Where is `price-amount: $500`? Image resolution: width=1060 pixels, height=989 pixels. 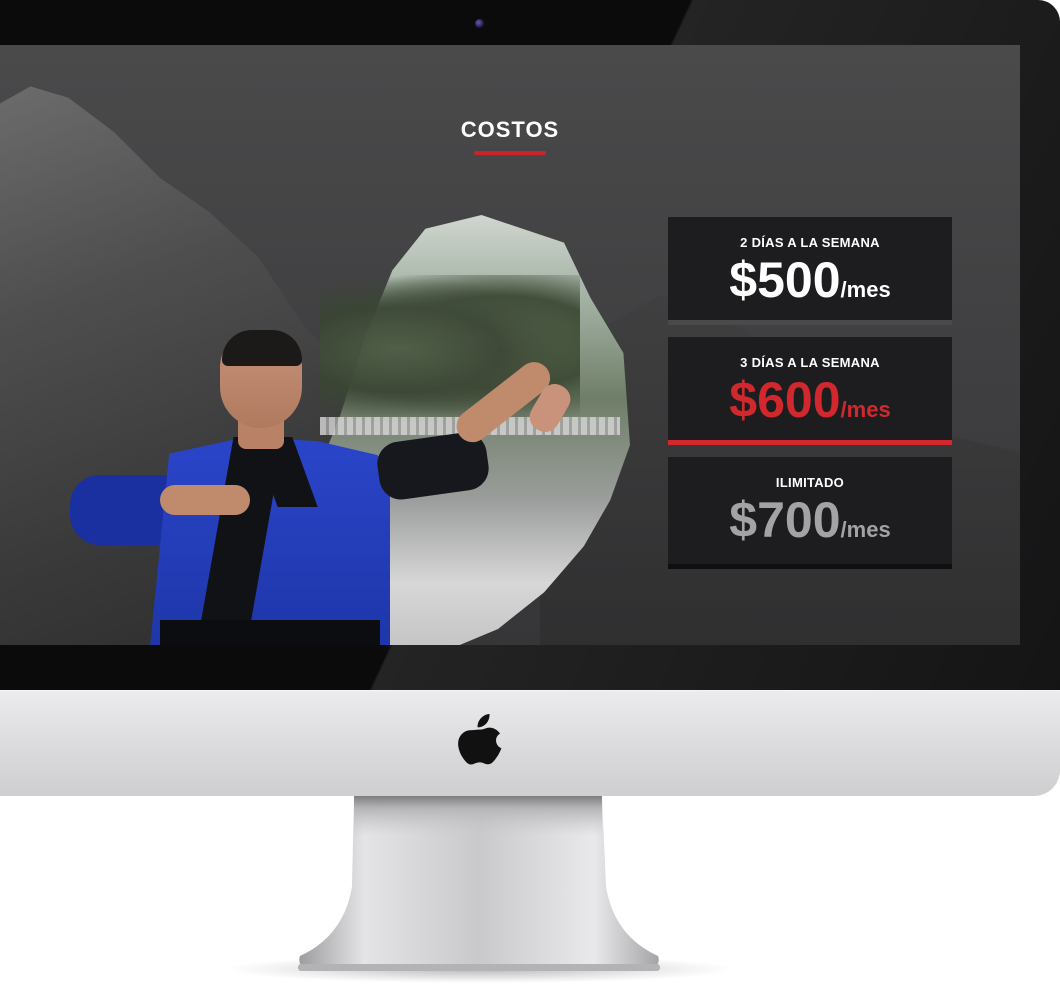
price-amount: $500 is located at coordinates (785, 280).